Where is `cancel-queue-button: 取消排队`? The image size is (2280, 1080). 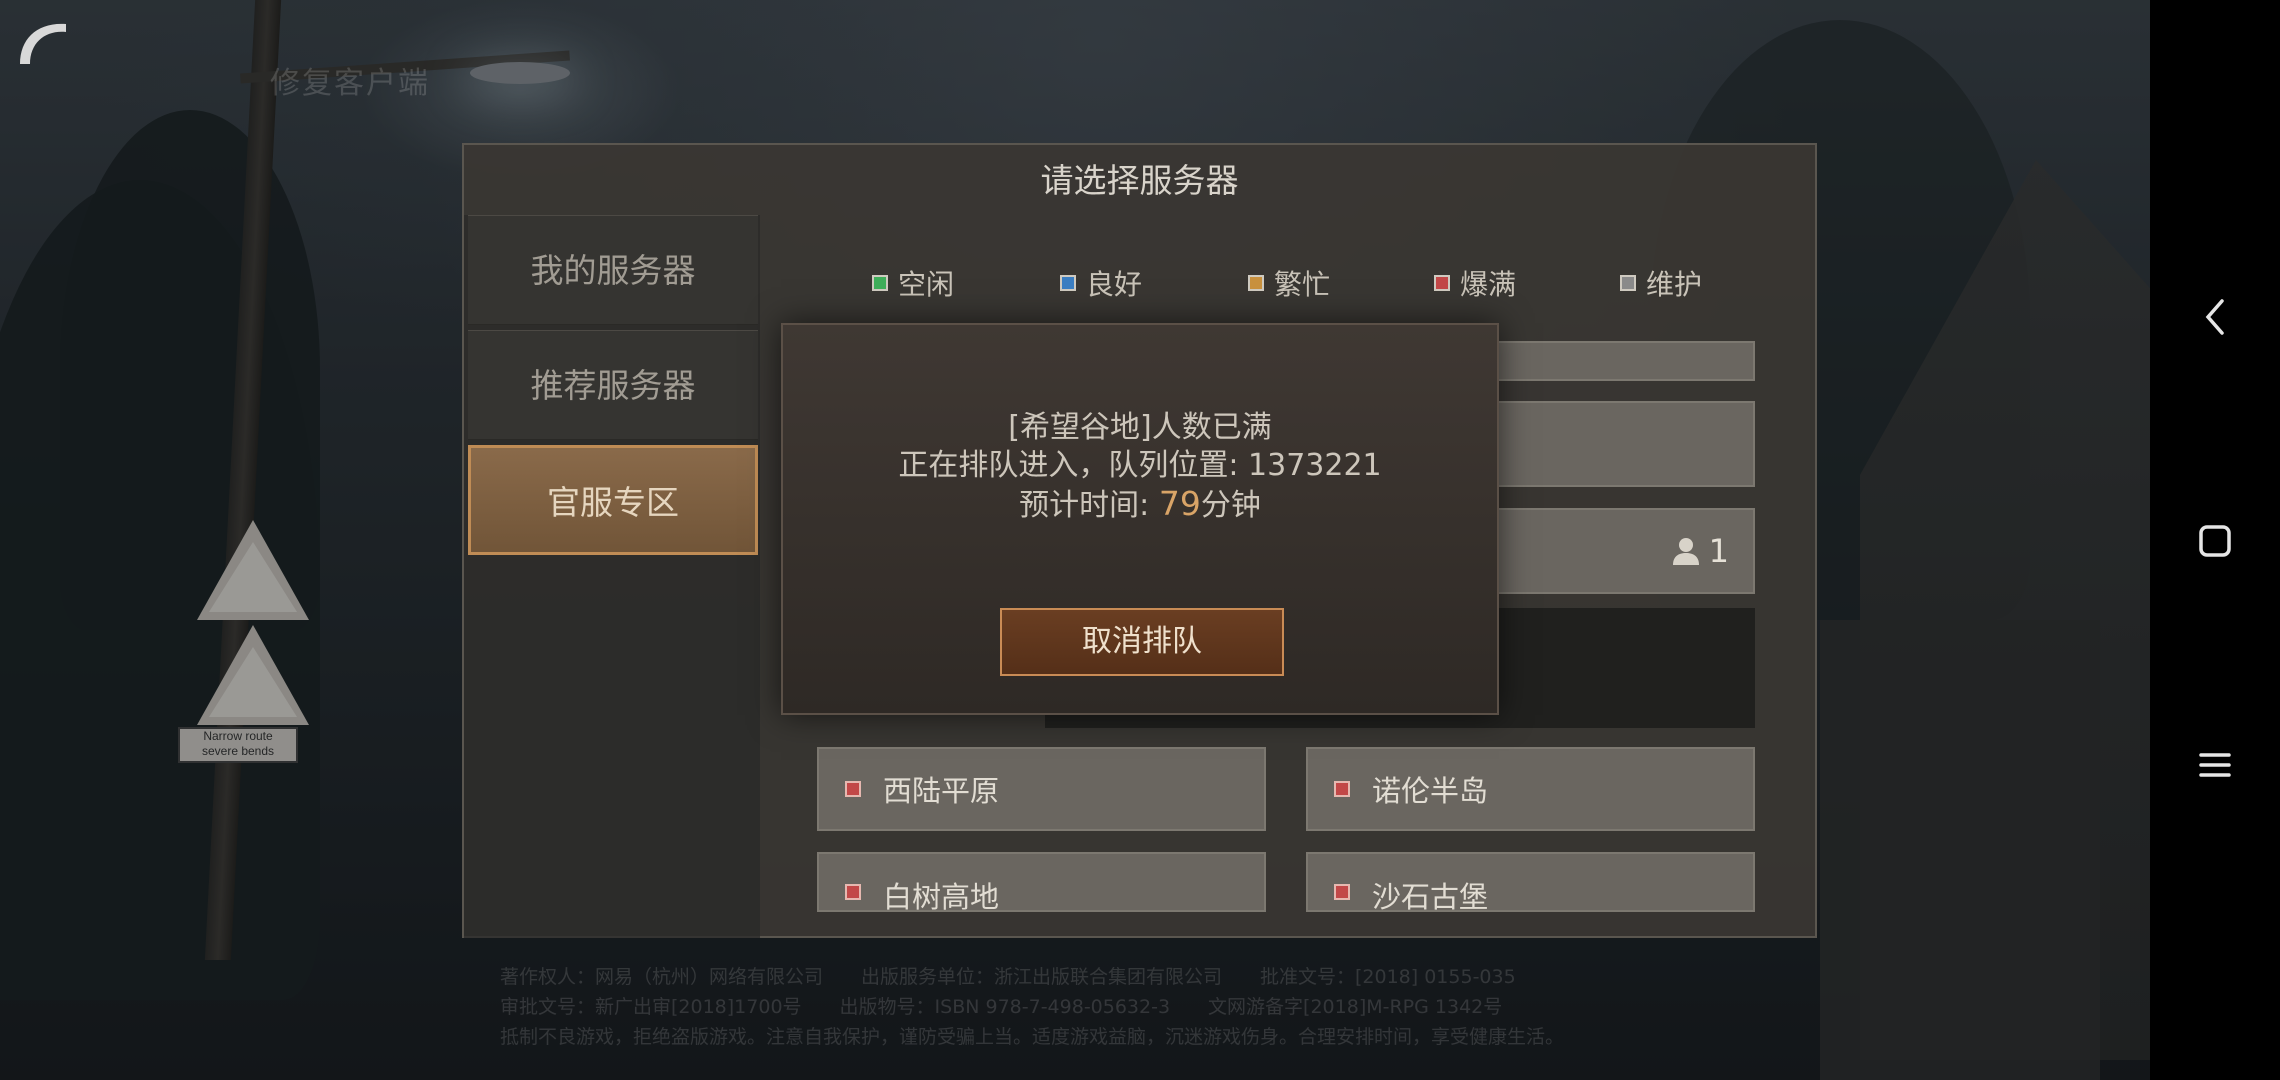
cancel-queue-button: 取消排队 is located at coordinates (1142, 642).